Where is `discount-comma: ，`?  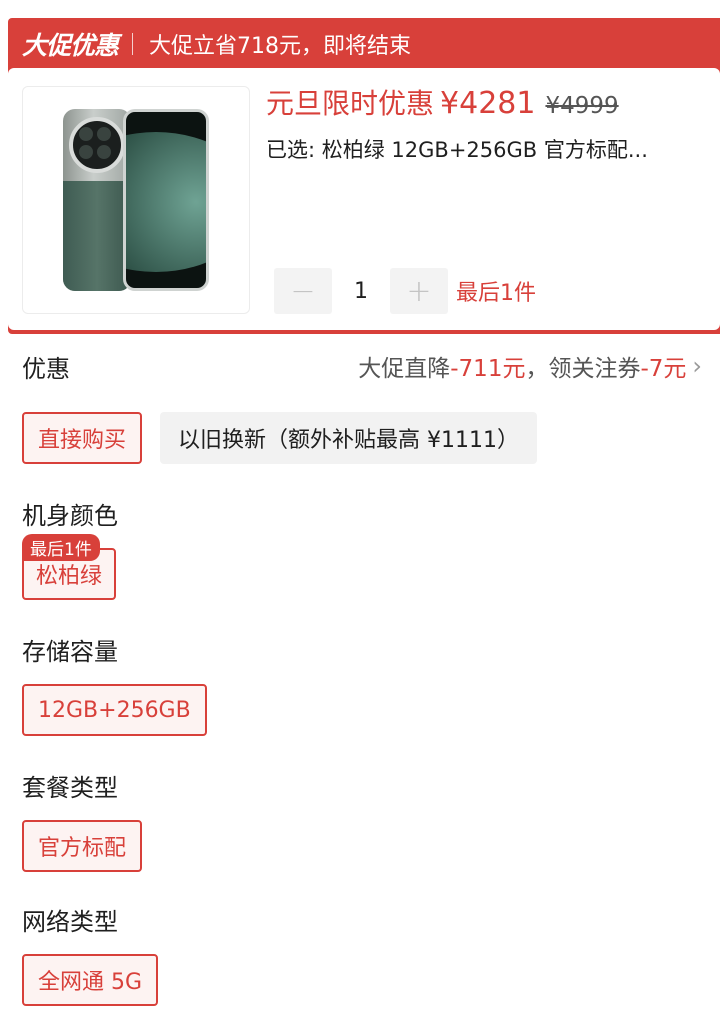 discount-comma: ， is located at coordinates (537, 369).